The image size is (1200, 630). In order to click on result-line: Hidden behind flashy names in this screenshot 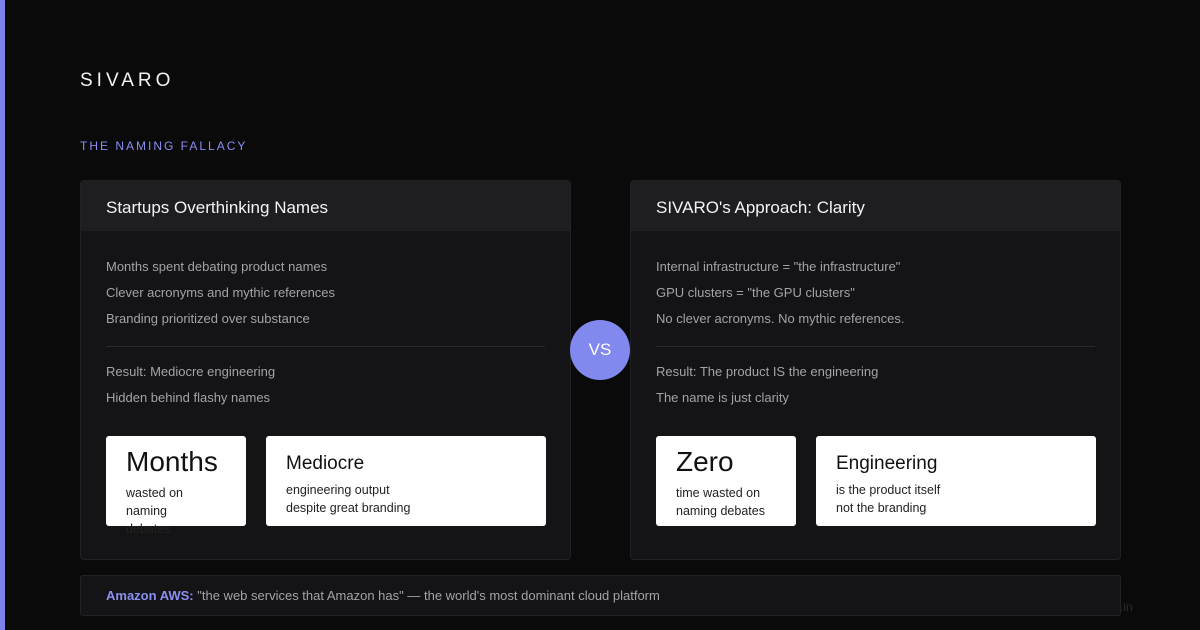, I will do `click(188, 397)`.